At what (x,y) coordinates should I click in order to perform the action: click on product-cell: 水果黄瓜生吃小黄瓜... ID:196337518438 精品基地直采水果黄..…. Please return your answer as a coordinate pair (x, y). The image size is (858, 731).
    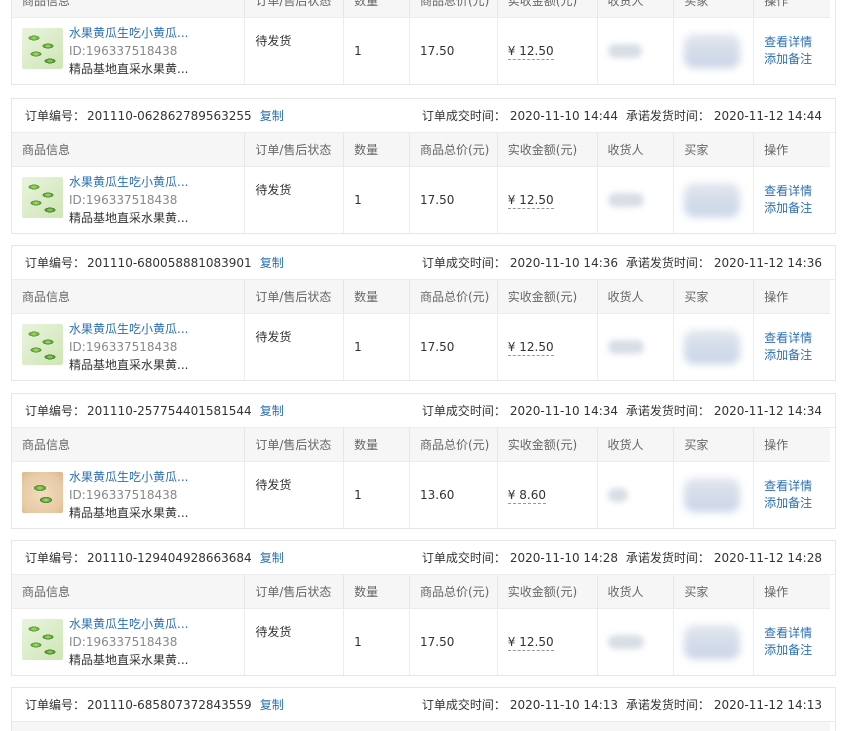
    Looking at the image, I should click on (128, 347).